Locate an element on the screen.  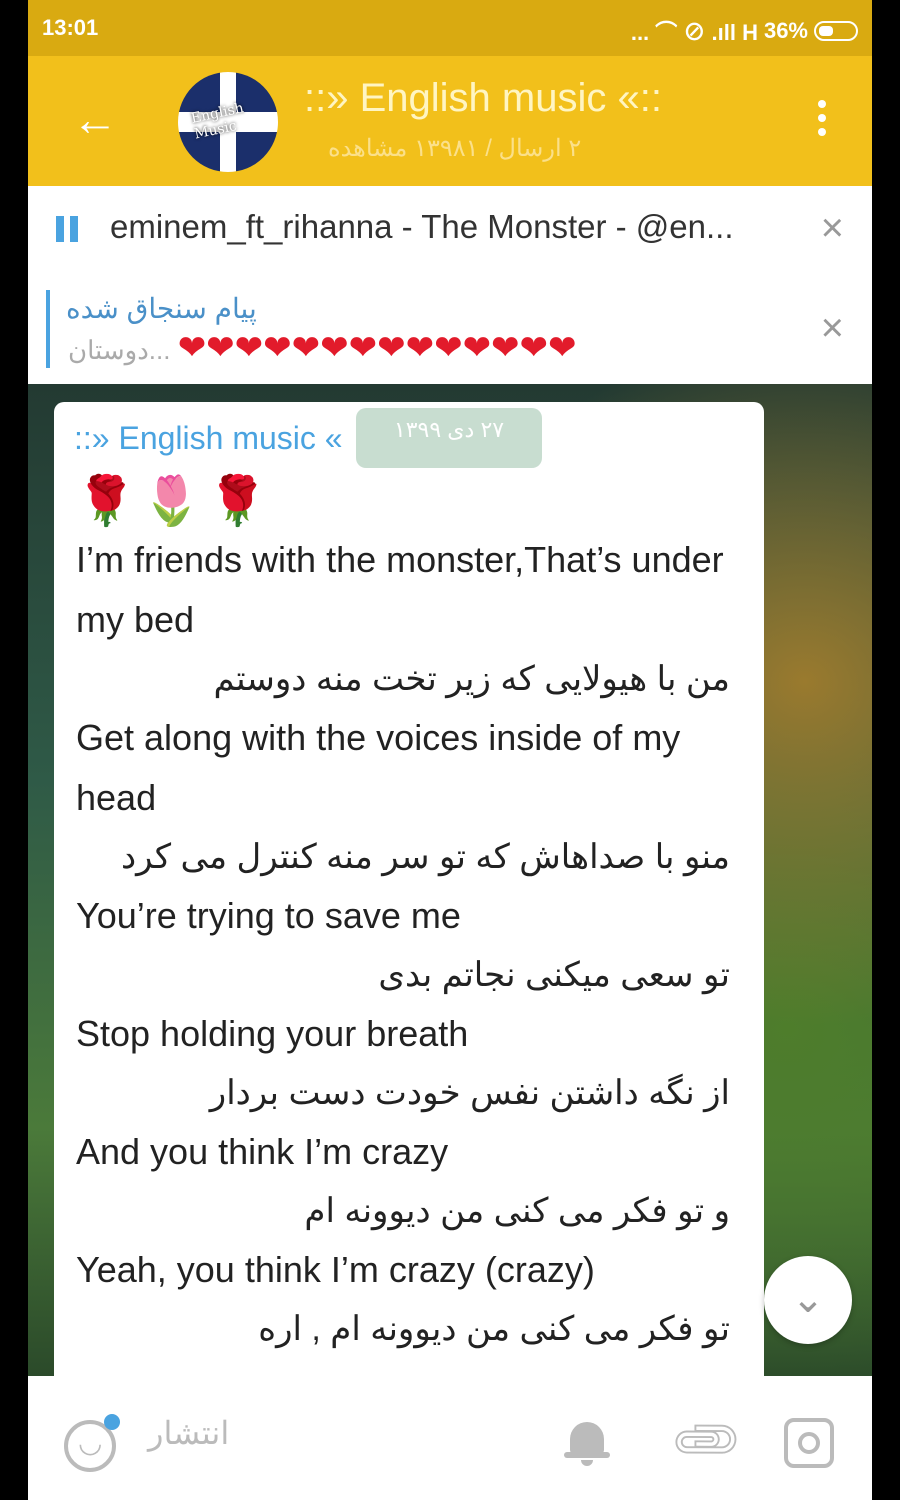
pinned-preview: دوستان... ❤❤❤❤❤❤❤❤❤❤❤❤❤❤ is located at coordinates (323, 348).